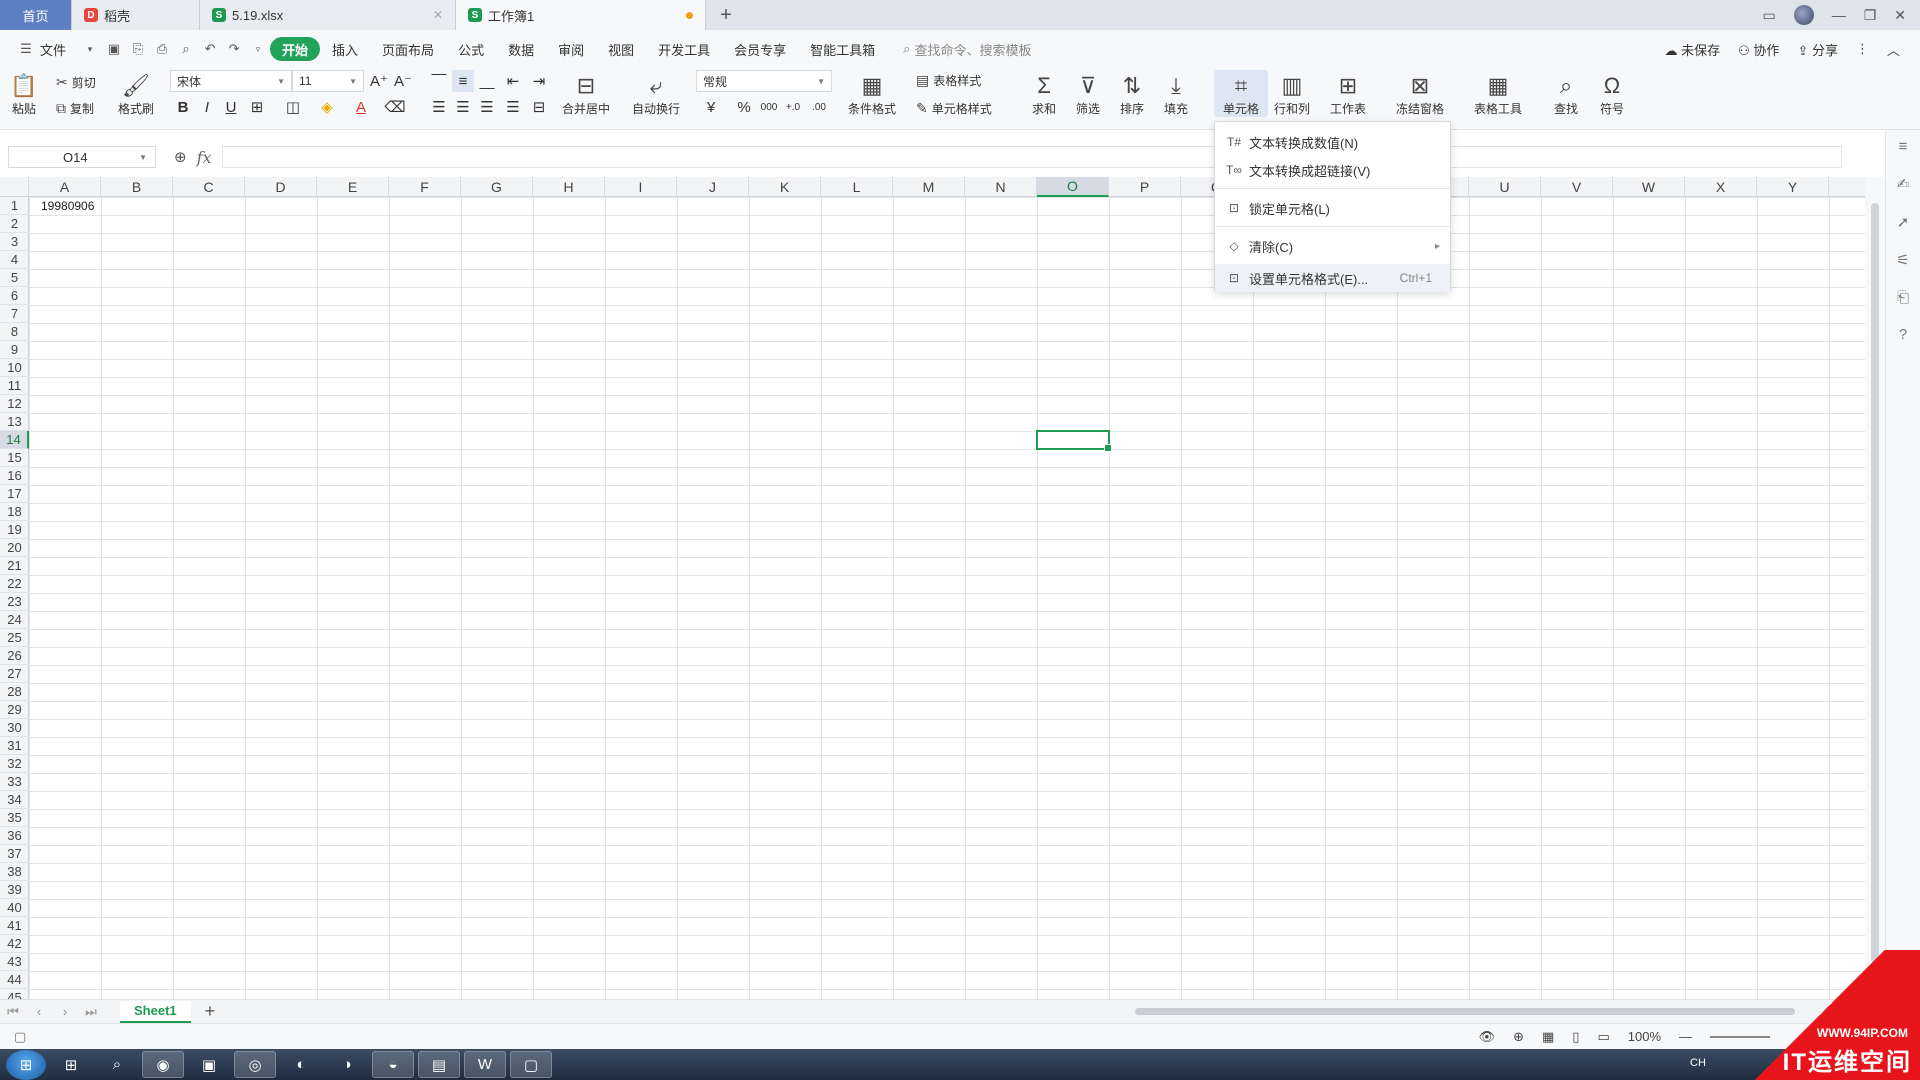 The height and width of the screenshot is (1080, 1920). I want to click on wrap-text-button: ⤶ 自动换行, so click(656, 94).